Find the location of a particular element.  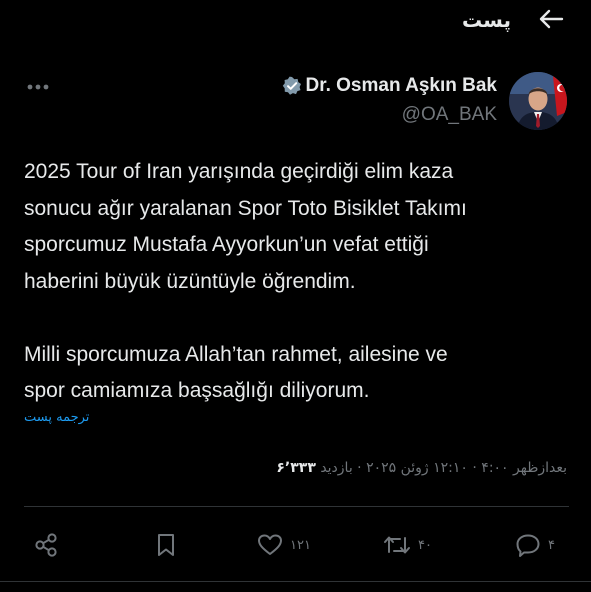

reply-button: ۴ is located at coordinates (534, 545).